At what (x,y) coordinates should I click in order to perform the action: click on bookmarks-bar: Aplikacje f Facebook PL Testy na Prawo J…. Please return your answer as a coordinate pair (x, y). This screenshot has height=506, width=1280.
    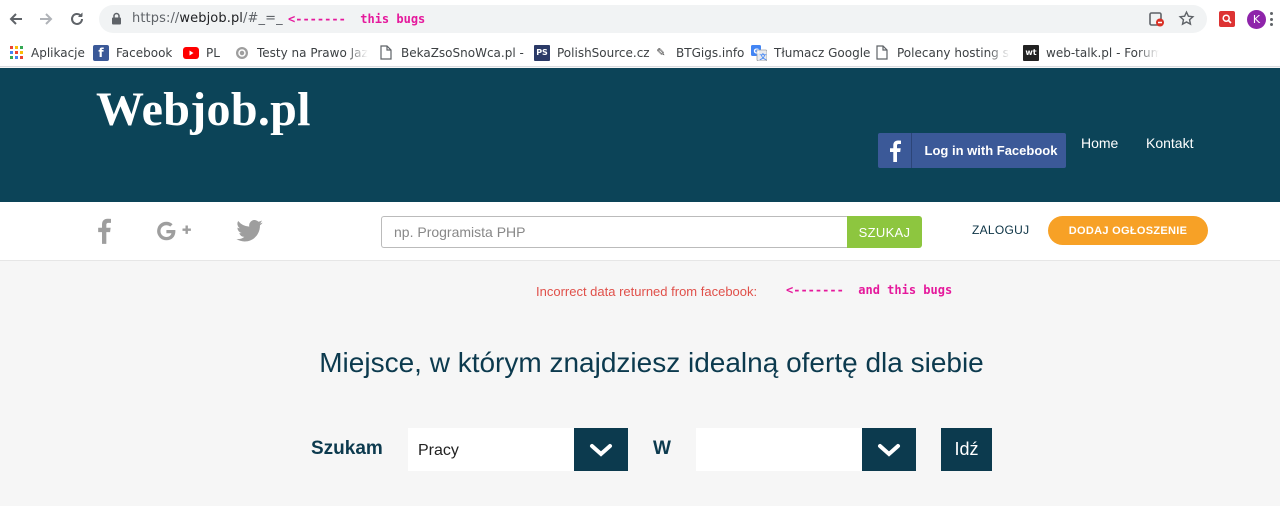
    Looking at the image, I should click on (640, 52).